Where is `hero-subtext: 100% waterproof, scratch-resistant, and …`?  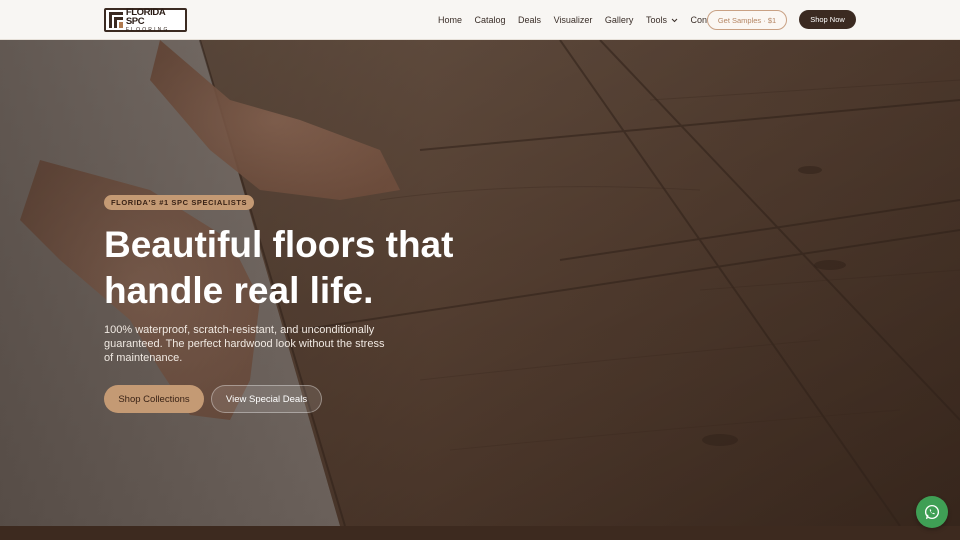 hero-subtext: 100% waterproof, scratch-resistant, and … is located at coordinates (244, 344).